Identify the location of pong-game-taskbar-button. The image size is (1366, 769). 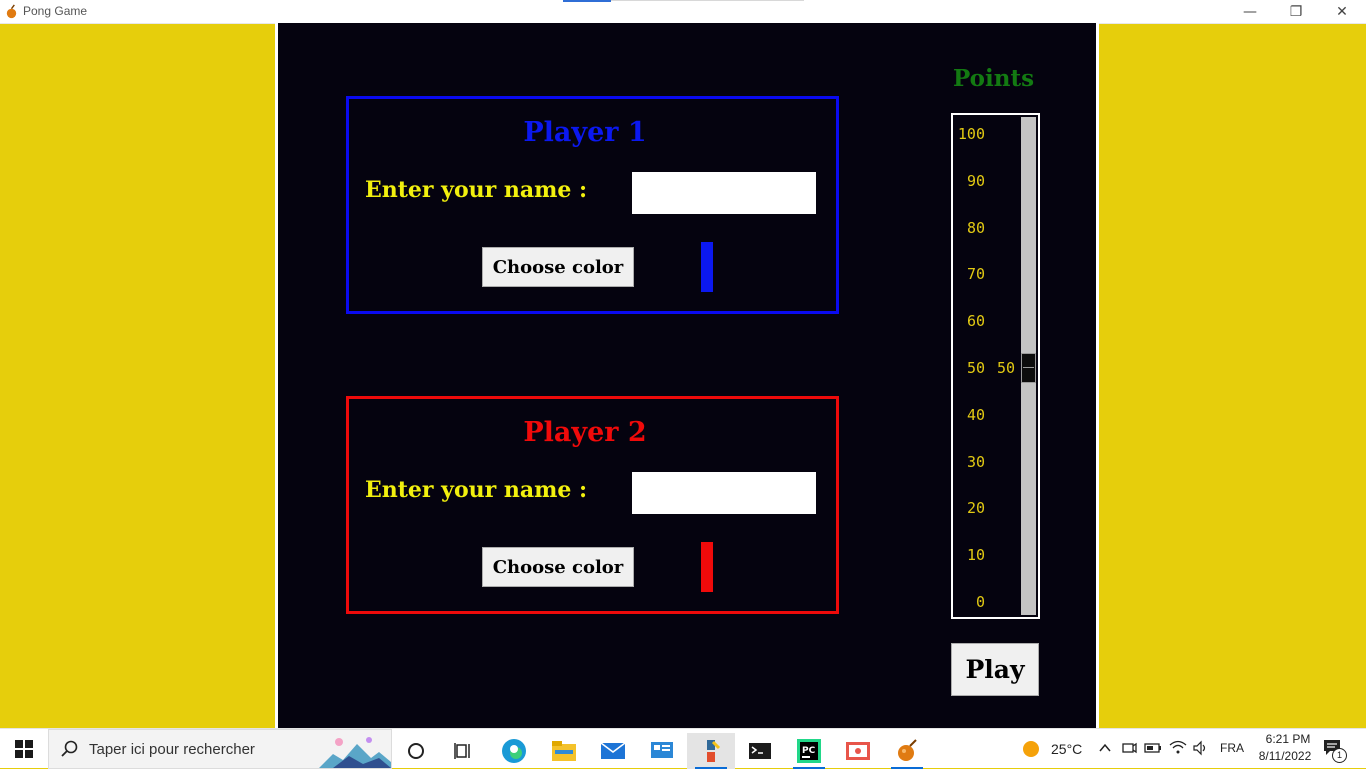
(907, 751).